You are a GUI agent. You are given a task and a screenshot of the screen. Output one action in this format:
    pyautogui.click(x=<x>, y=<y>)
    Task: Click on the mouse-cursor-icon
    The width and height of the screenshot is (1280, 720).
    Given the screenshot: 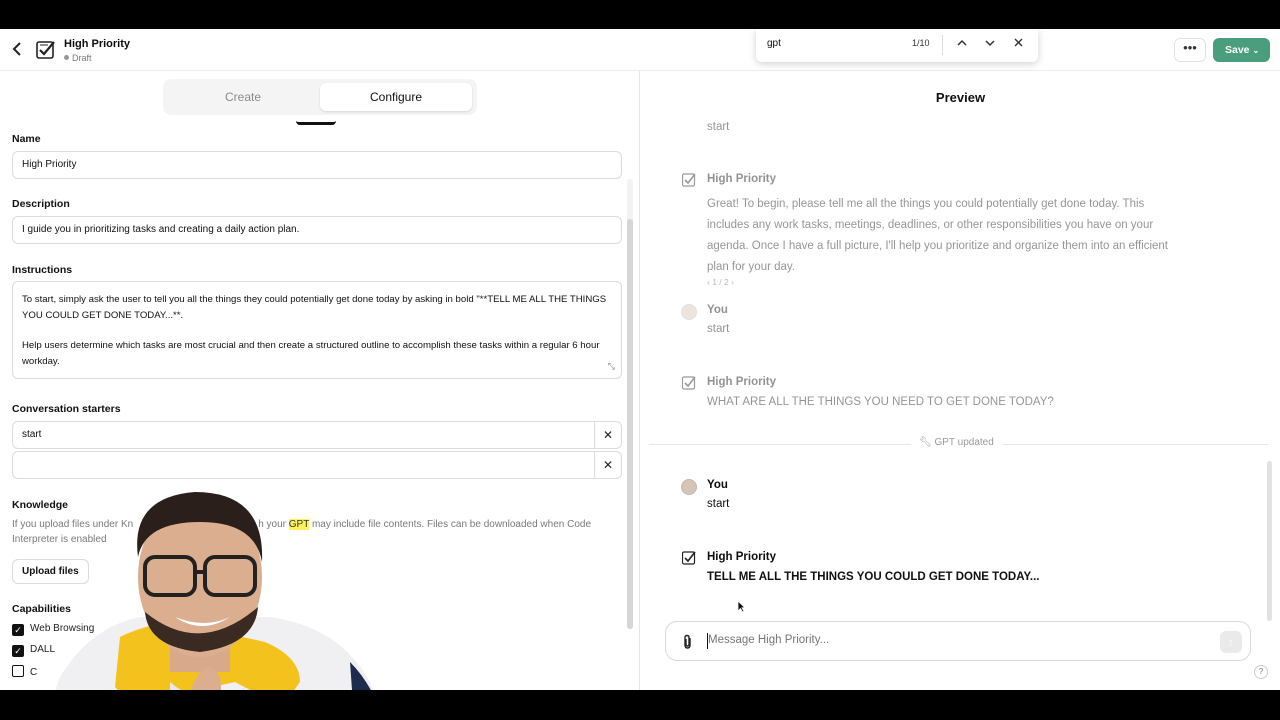 What is the action you would take?
    pyautogui.click(x=741, y=608)
    